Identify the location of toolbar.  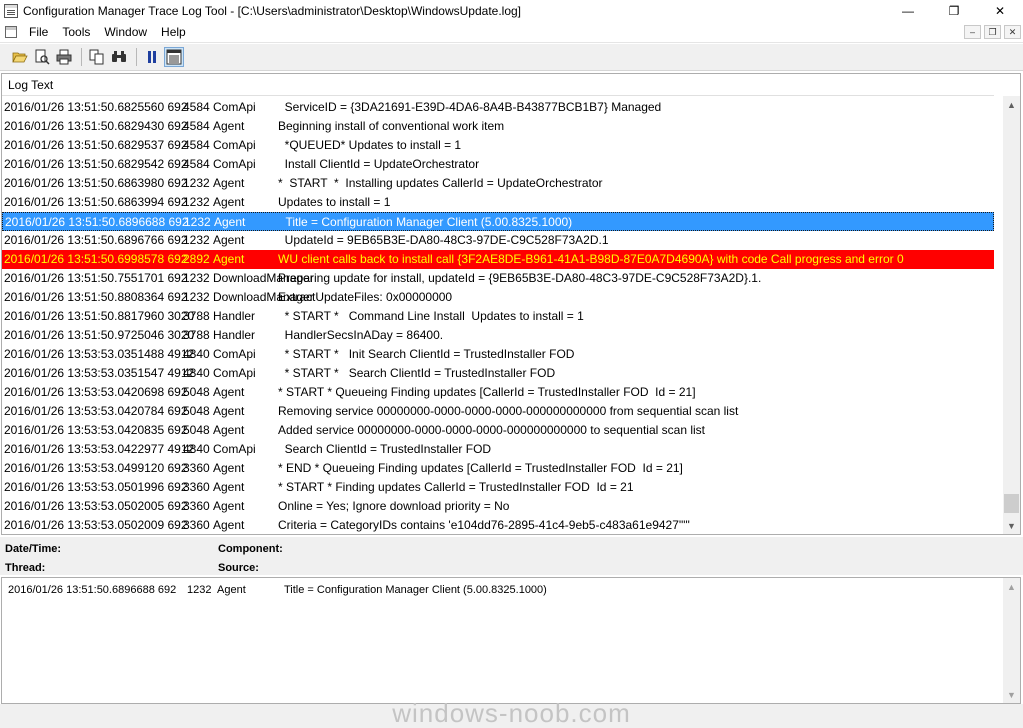
(511, 57).